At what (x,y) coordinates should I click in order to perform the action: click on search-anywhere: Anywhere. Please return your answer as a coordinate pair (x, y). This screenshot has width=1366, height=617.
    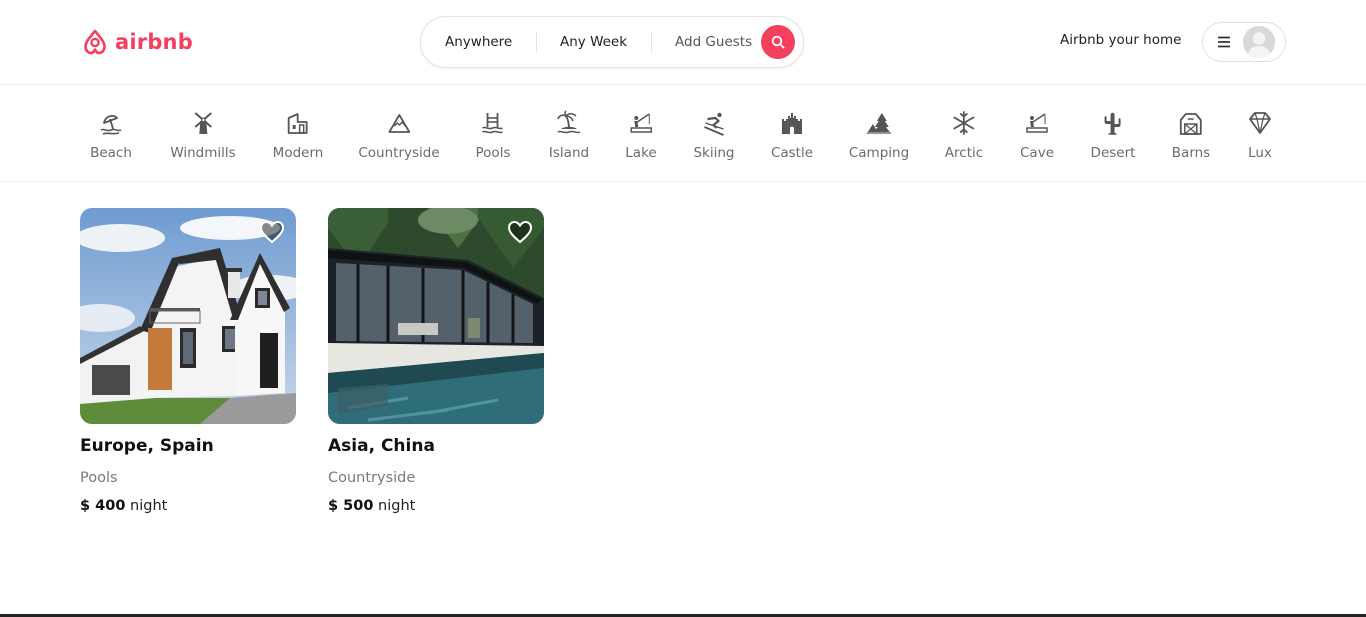
    Looking at the image, I should click on (478, 42).